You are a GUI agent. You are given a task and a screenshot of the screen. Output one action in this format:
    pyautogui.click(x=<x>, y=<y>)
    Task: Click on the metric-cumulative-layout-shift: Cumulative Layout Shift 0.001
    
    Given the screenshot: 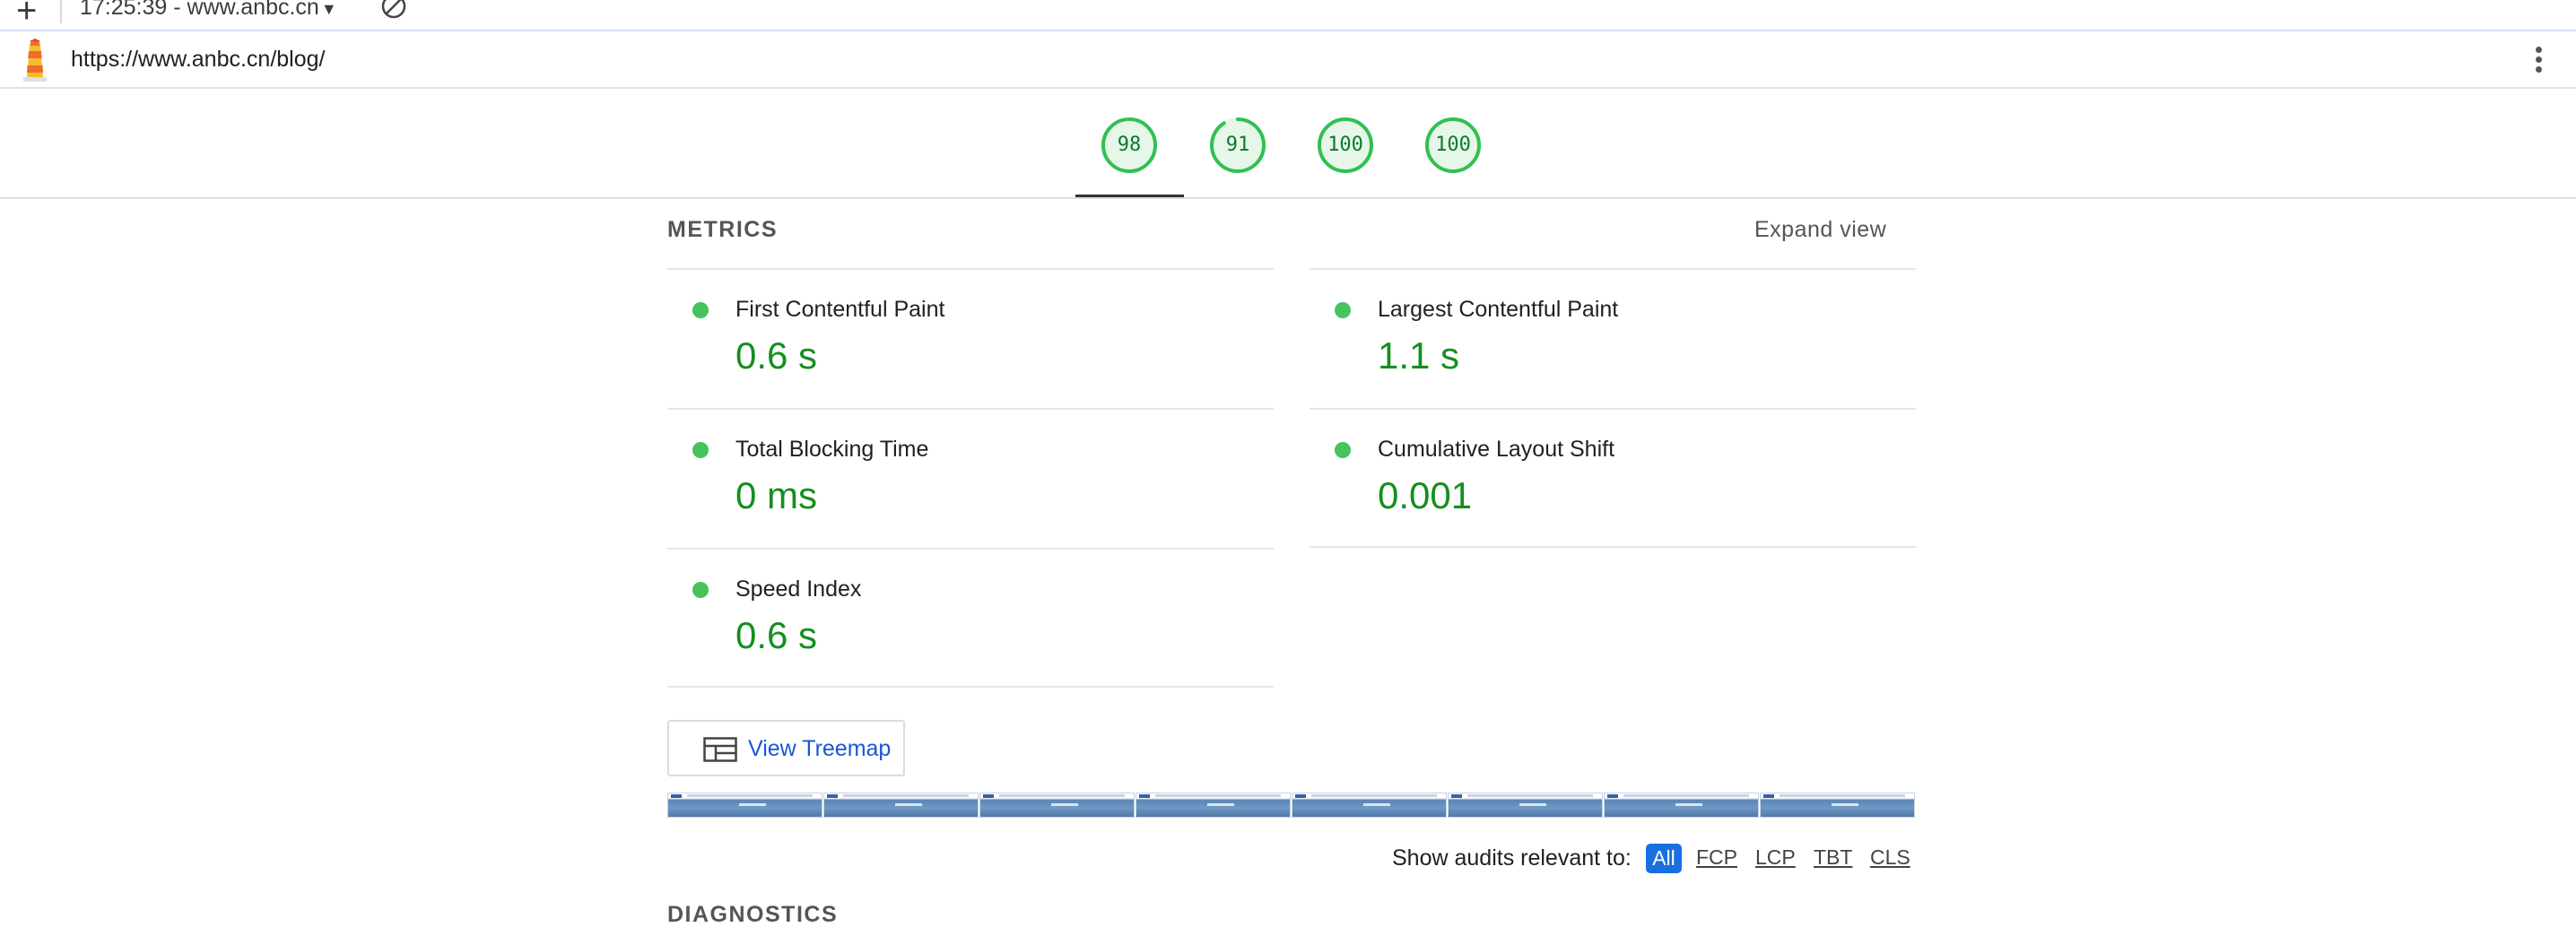 What is the action you would take?
    pyautogui.click(x=1613, y=478)
    